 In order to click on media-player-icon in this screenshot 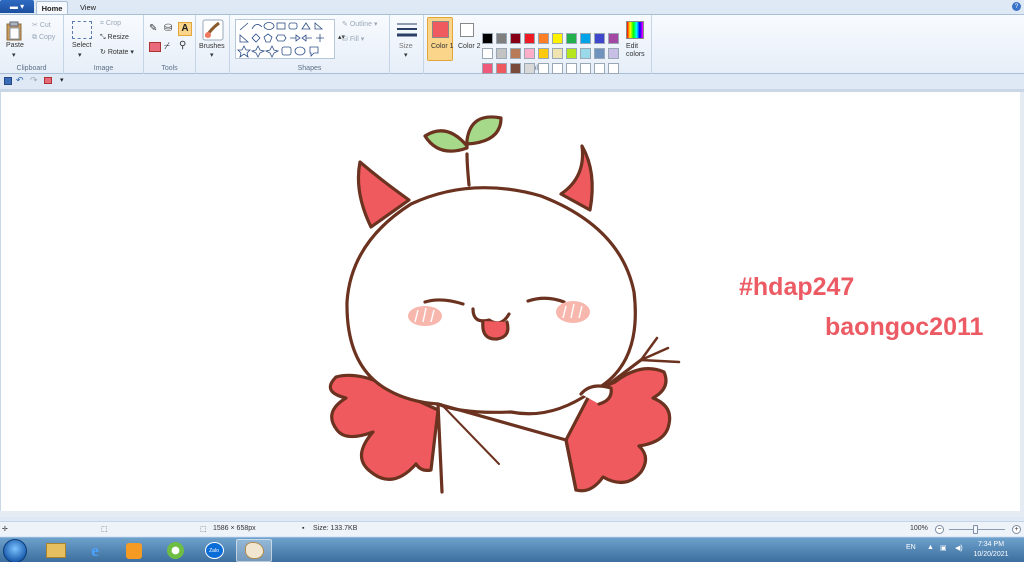, I will do `click(134, 550)`.